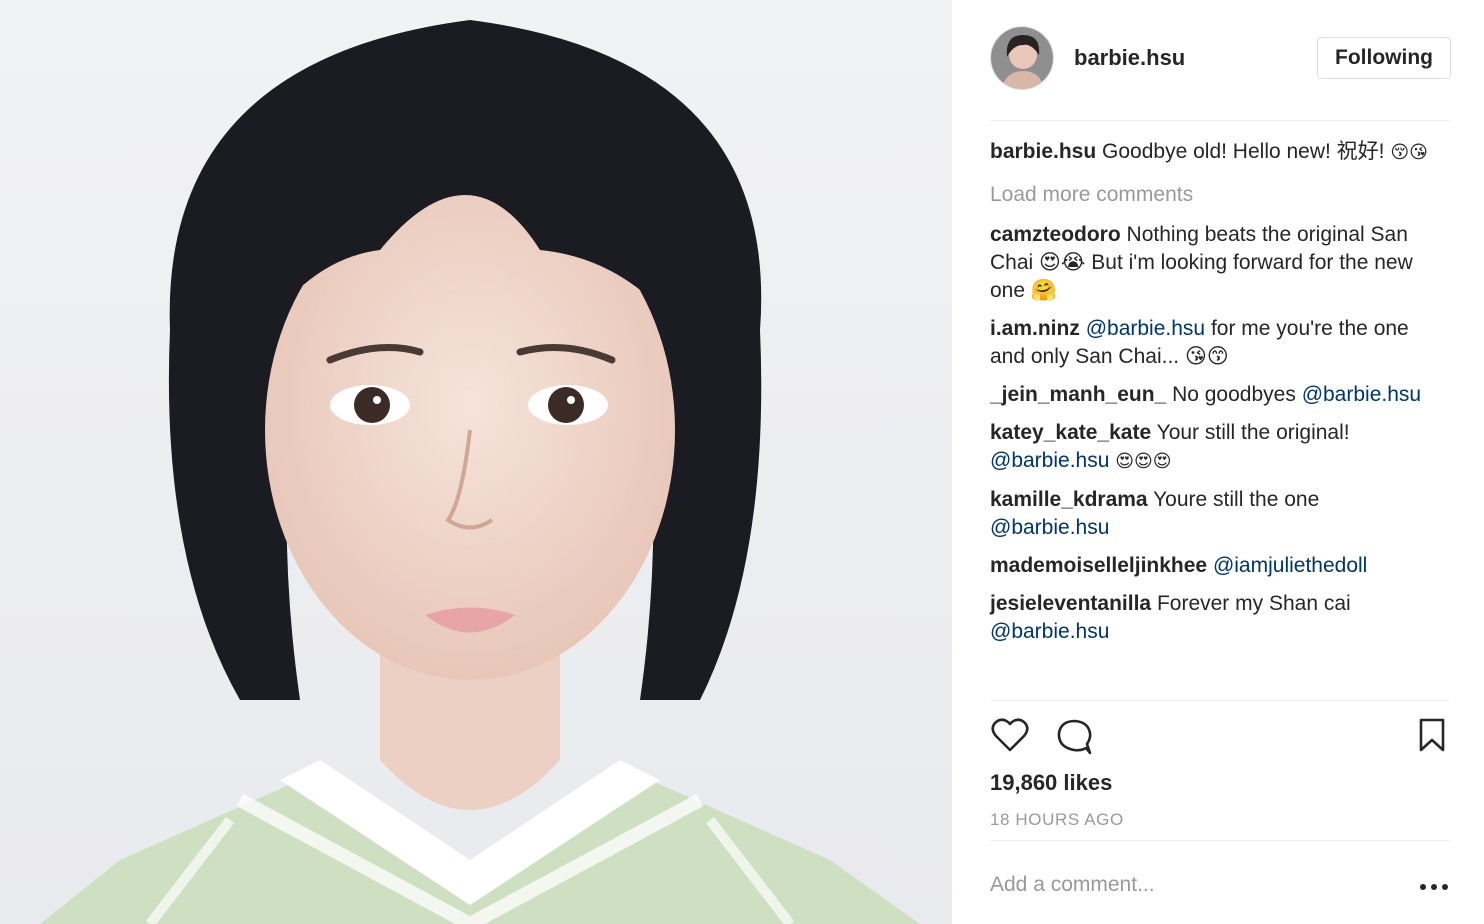 The image size is (1484, 924). Describe the element at coordinates (1070, 603) in the screenshot. I see `comment-username: jesieleventanilla` at that location.